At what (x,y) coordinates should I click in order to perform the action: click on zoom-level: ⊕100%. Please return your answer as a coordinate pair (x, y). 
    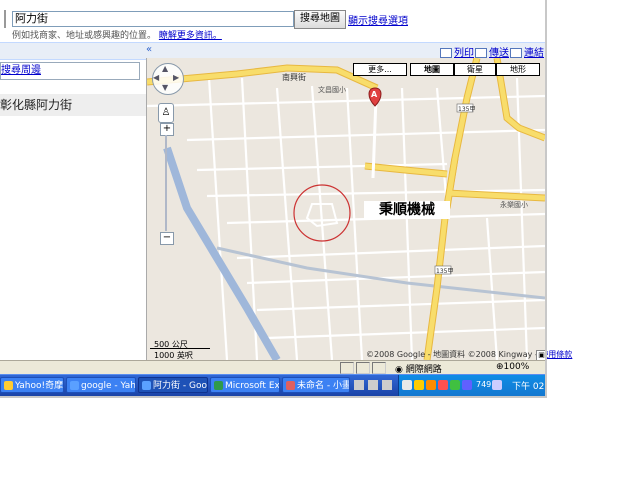
    Looking at the image, I should click on (512, 367).